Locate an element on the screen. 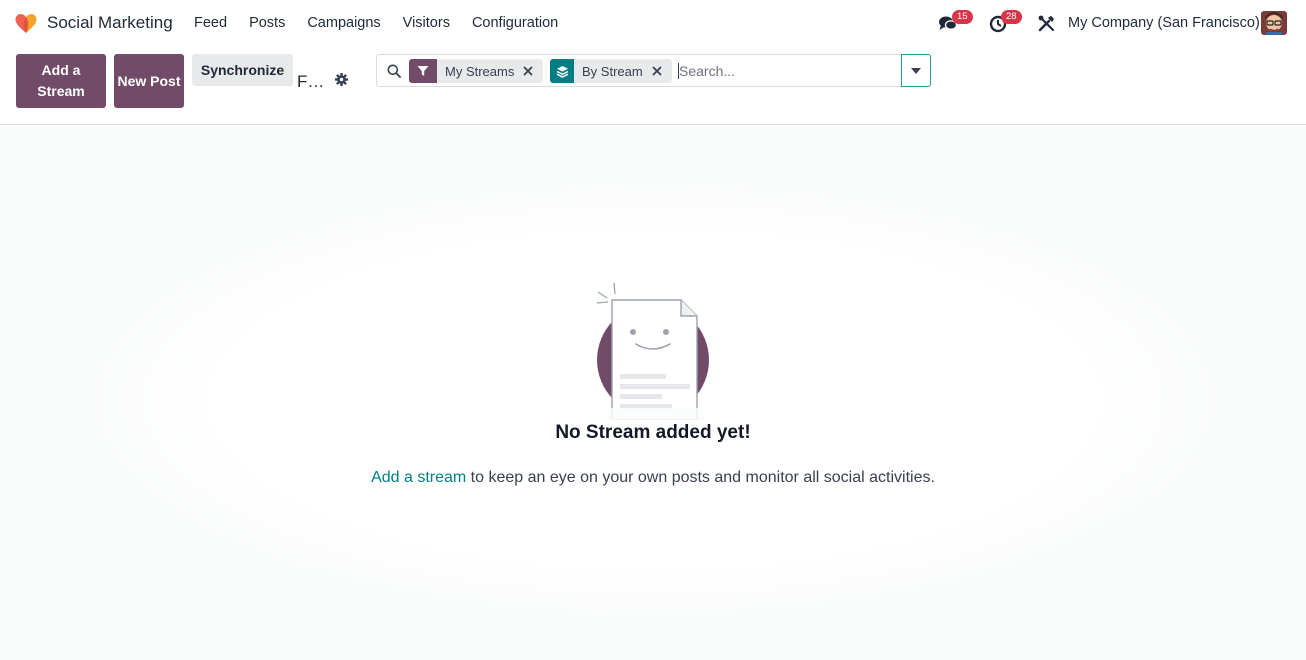  facet-label: By Stream is located at coordinates (612, 71).